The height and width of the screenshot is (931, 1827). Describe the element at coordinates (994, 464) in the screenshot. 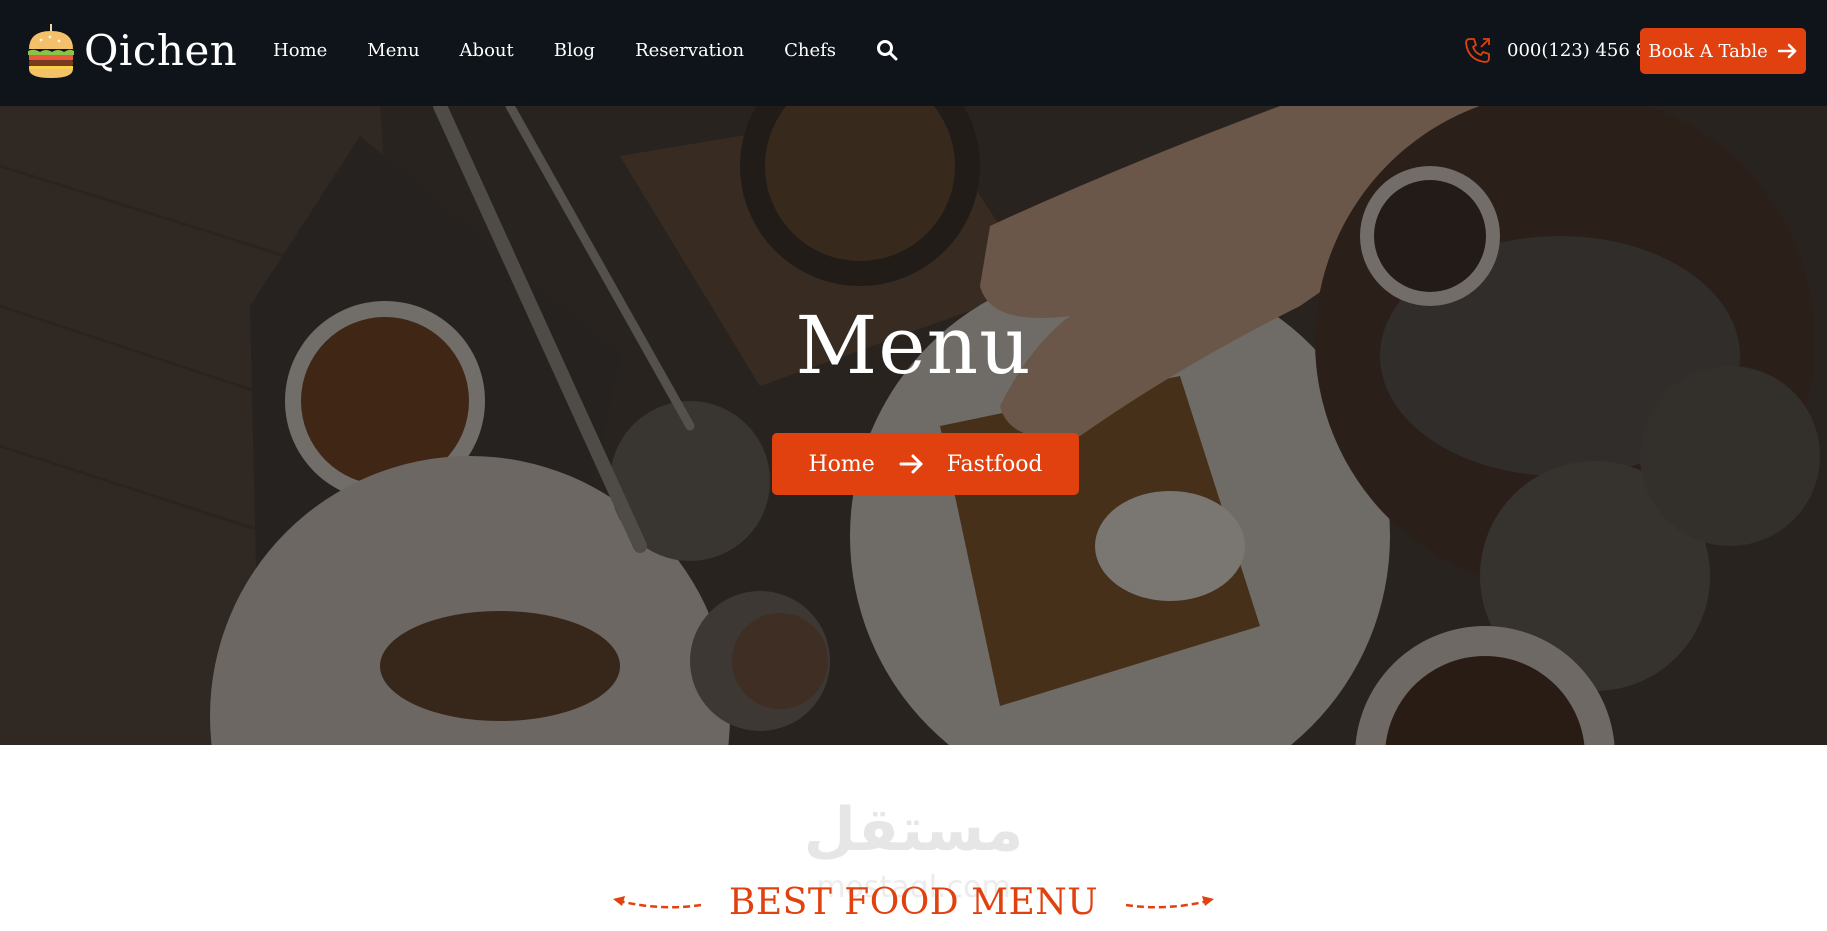

I see `breadcrumb-current: Fastfood` at that location.